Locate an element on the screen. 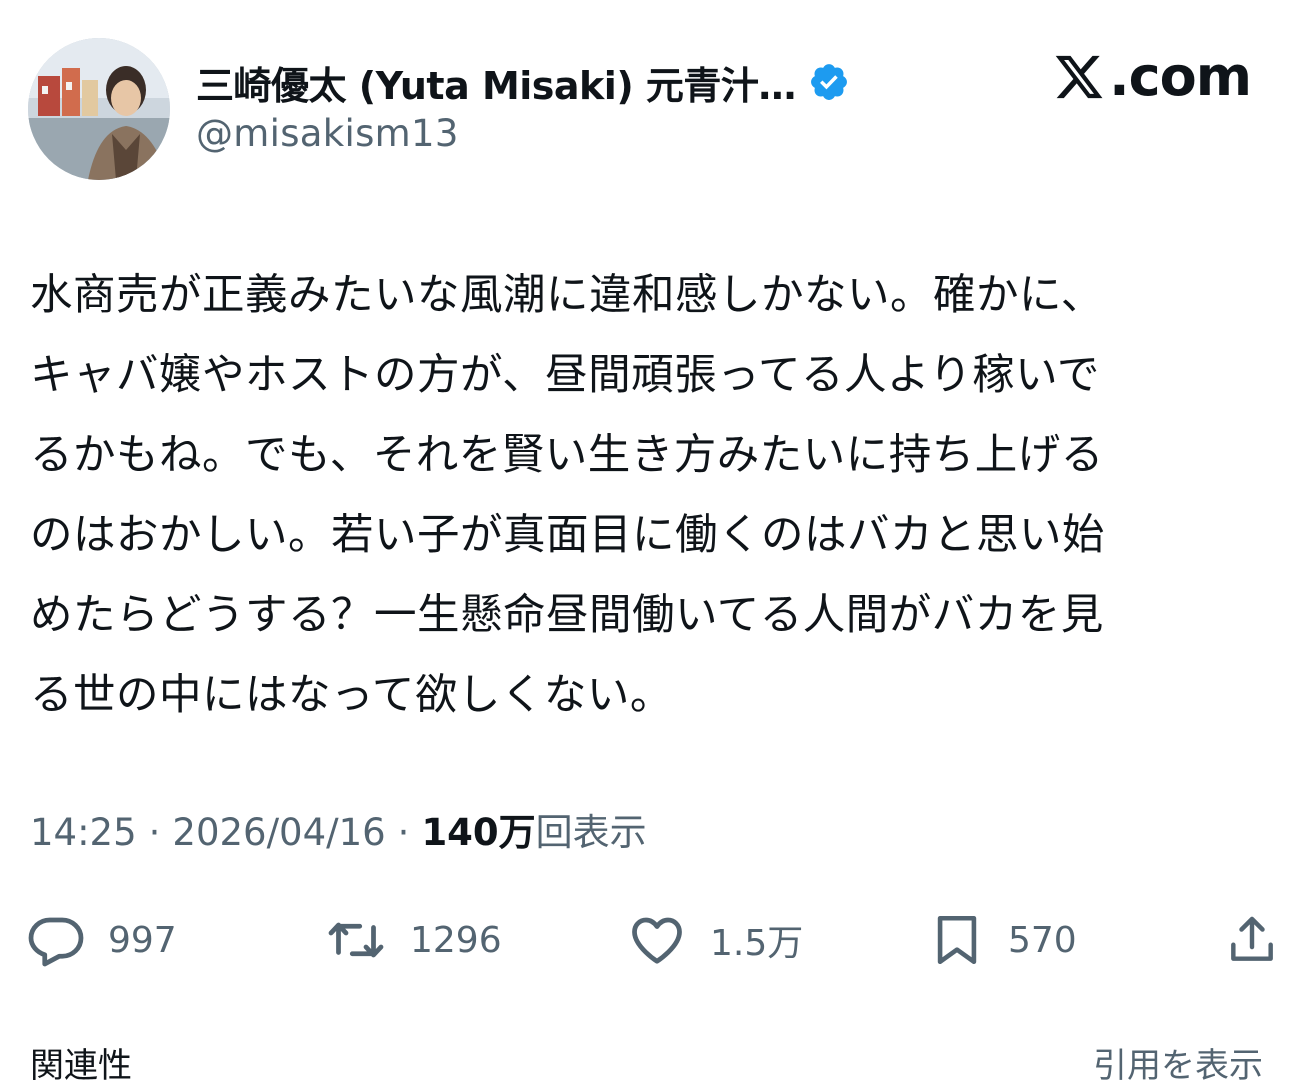 The height and width of the screenshot is (1087, 1293). share-icon is located at coordinates (1252, 938).